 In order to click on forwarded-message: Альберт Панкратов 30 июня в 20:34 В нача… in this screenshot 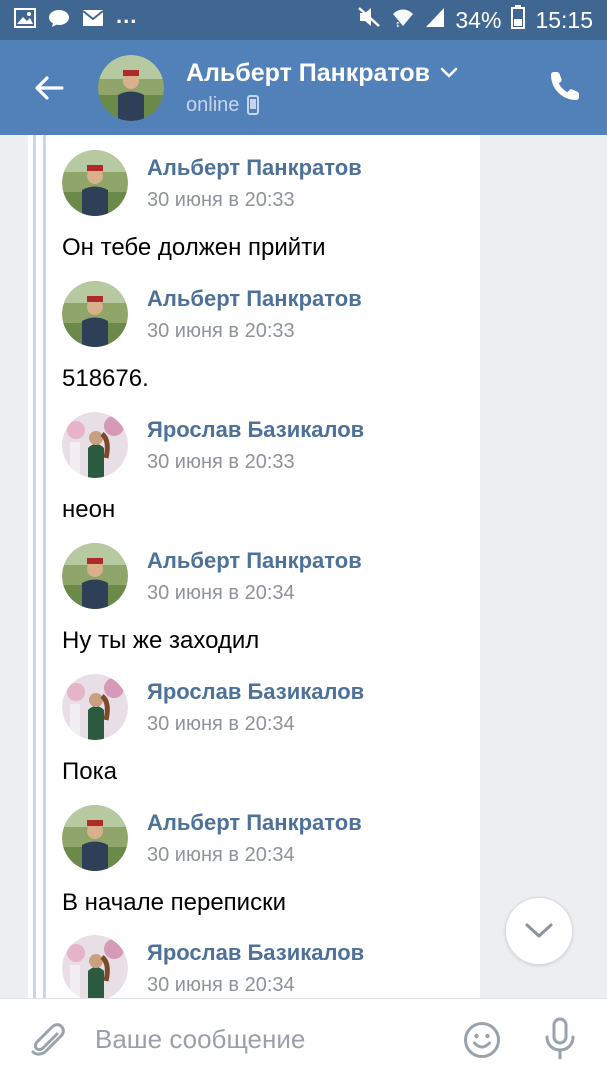, I will do `click(272, 861)`.